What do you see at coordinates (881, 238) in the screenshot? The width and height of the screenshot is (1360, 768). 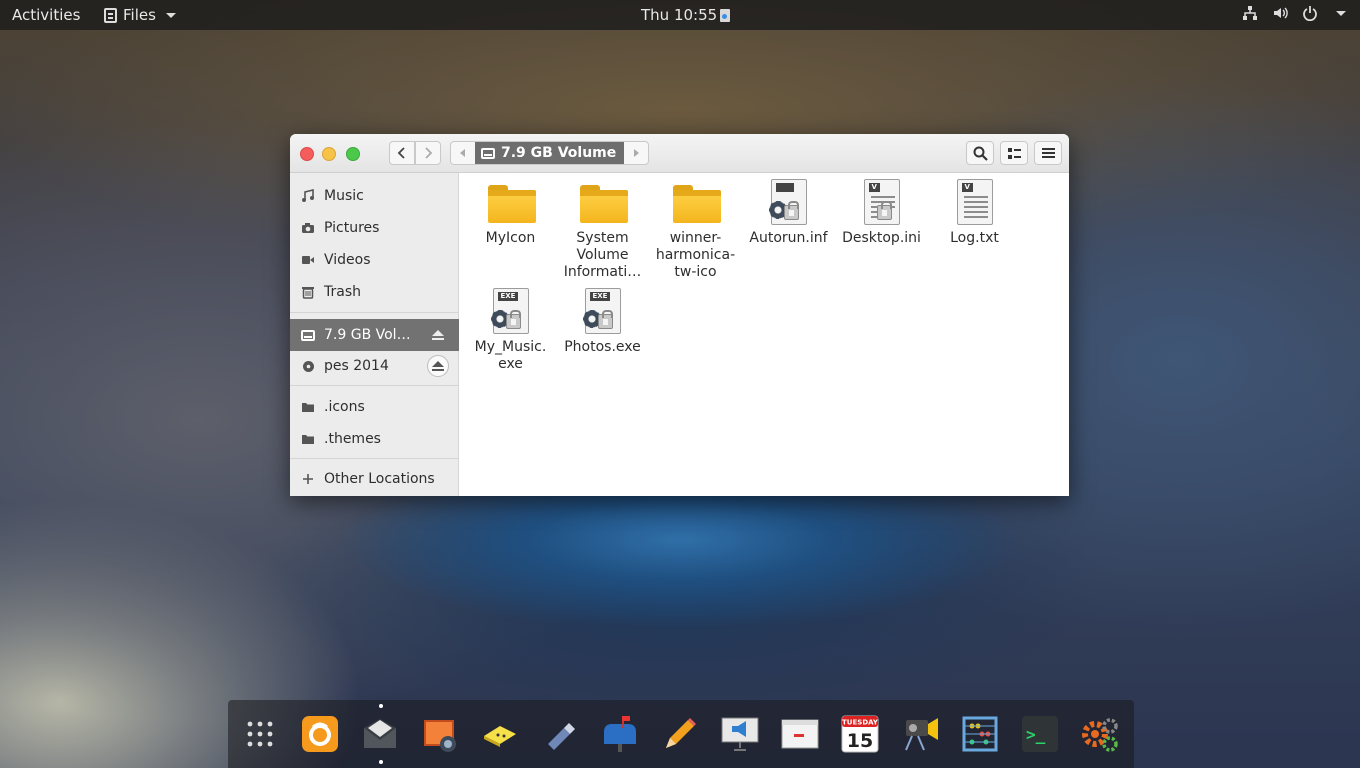 I see `file-name: Desktop.ini` at bounding box center [881, 238].